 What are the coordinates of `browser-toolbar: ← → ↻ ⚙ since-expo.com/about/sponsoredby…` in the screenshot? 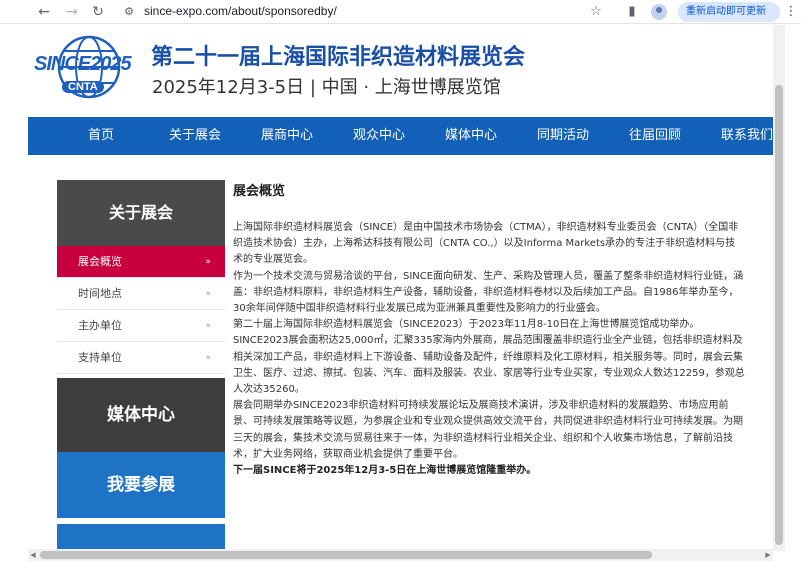 It's located at (400, 12).